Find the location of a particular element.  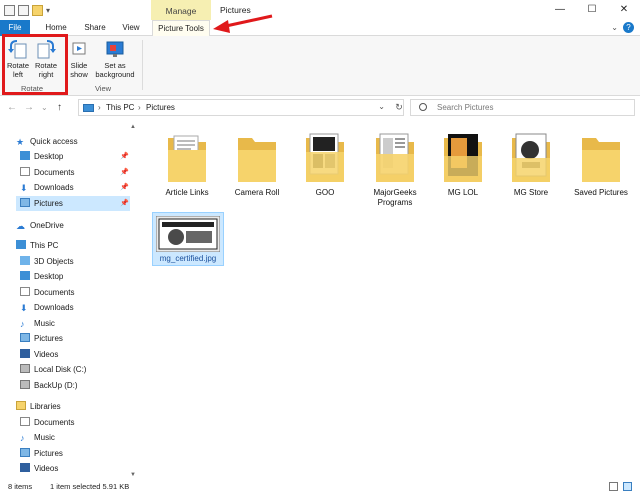

documents-icon is located at coordinates (25, 421).